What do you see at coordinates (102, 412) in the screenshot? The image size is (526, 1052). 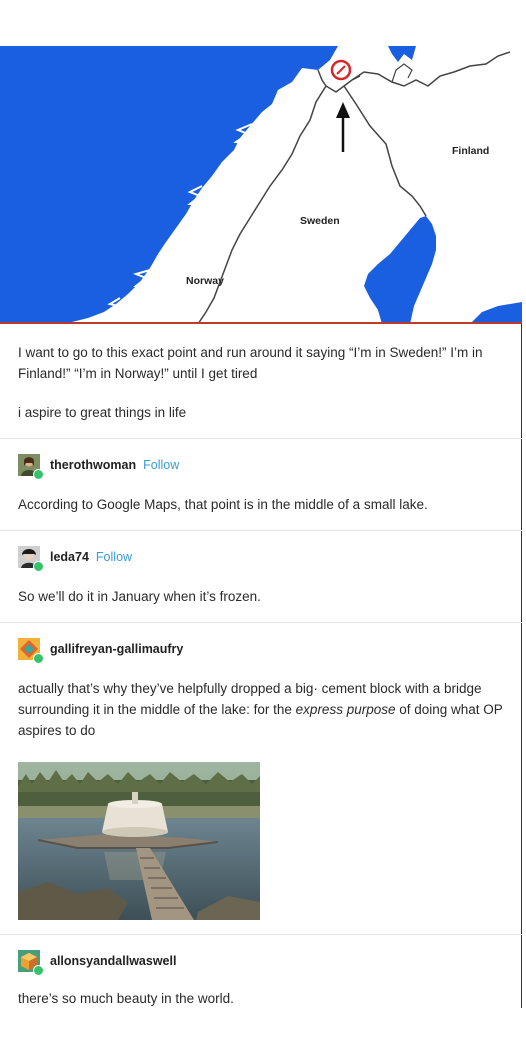 I see `op-text-2: i aspire to great things in life` at bounding box center [102, 412].